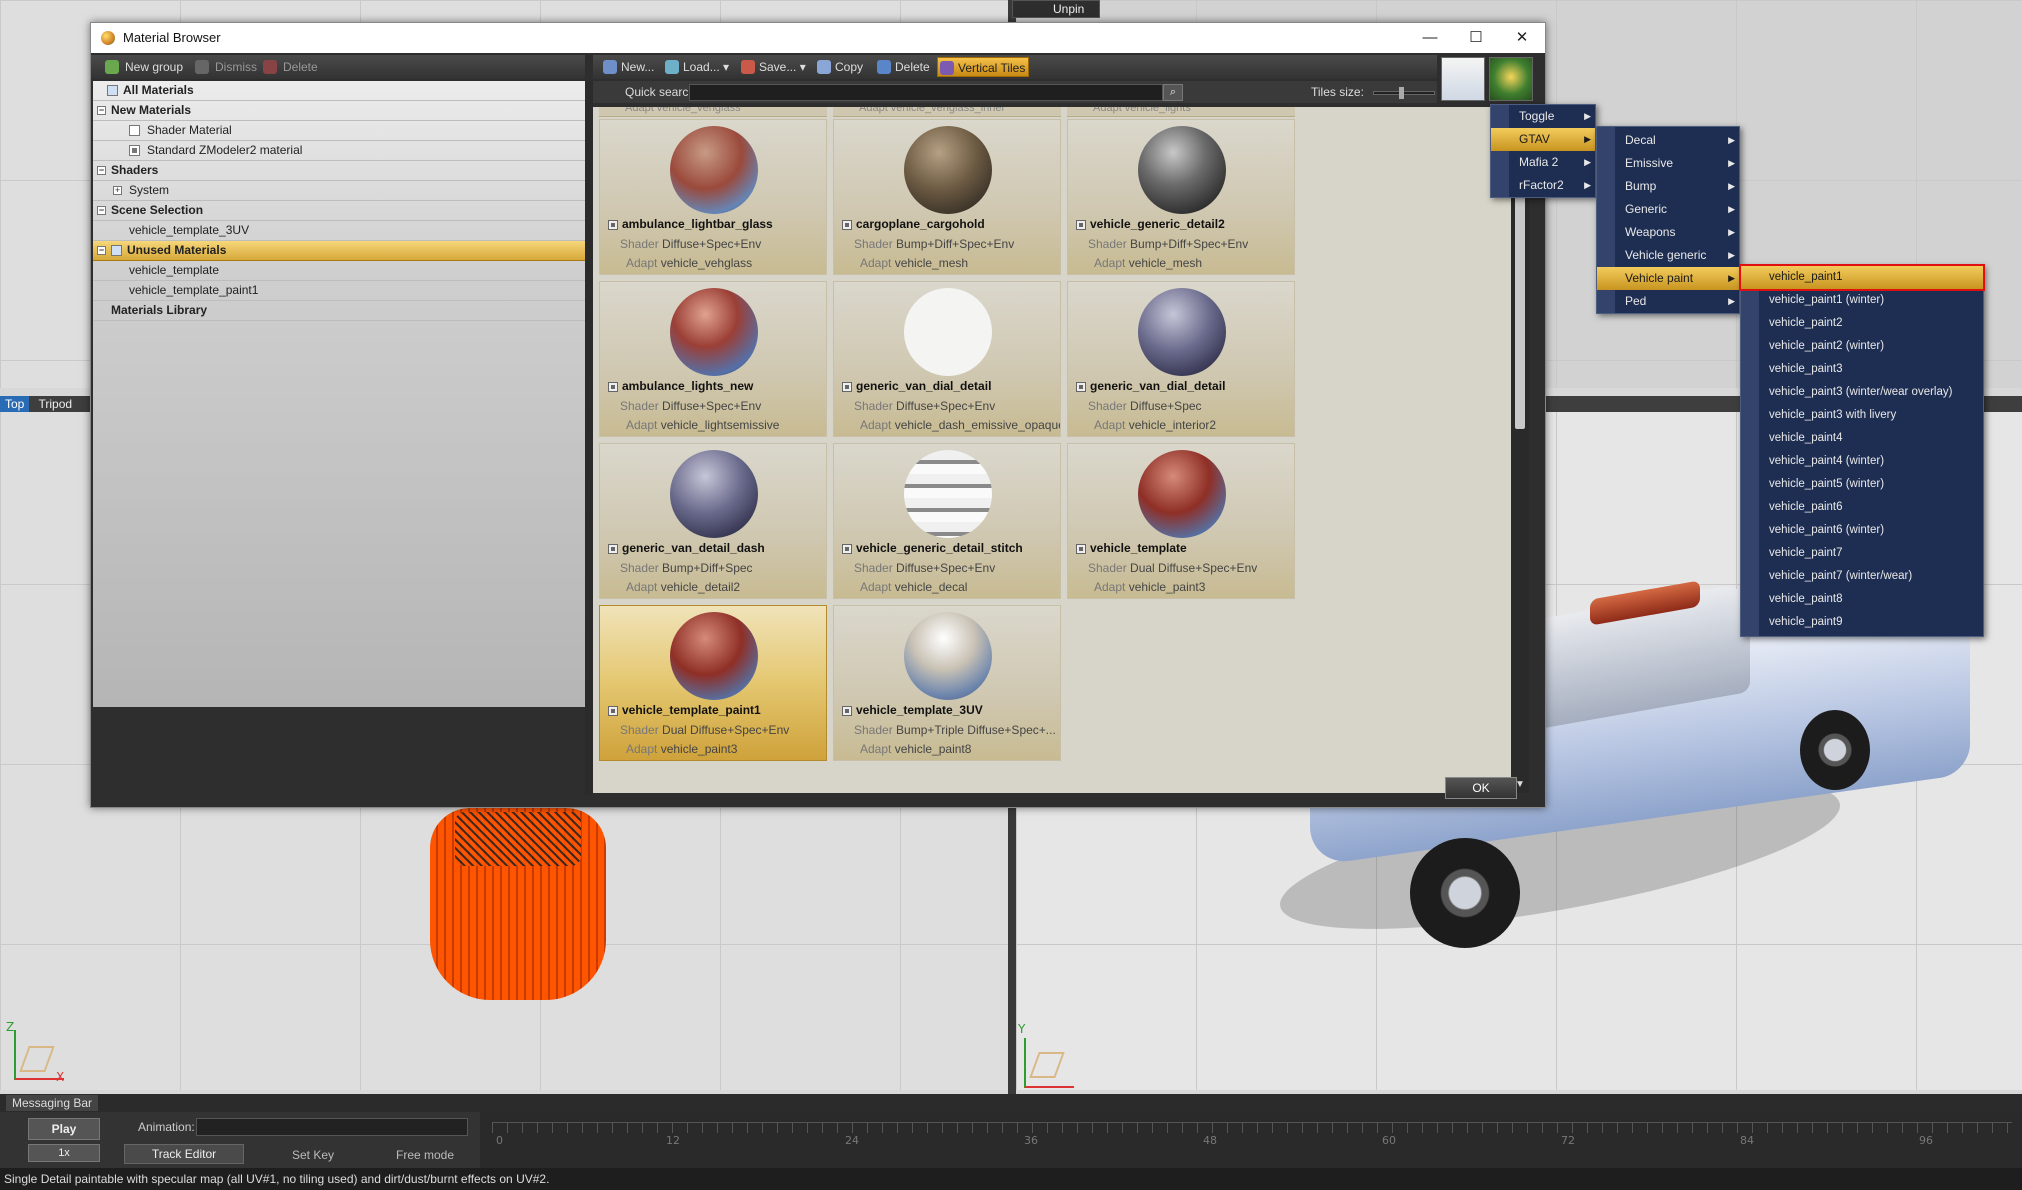  I want to click on menu-item-ped: Ped ▶, so click(1668, 301).